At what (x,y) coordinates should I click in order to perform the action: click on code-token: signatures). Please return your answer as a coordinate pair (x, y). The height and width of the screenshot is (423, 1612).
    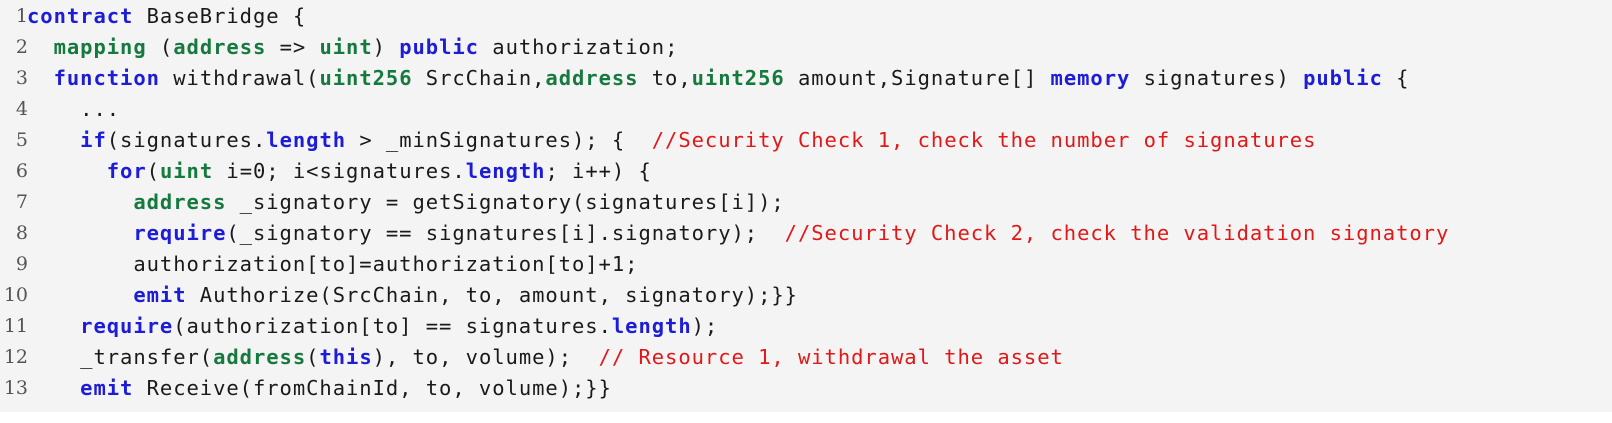
    Looking at the image, I should click on (1217, 78).